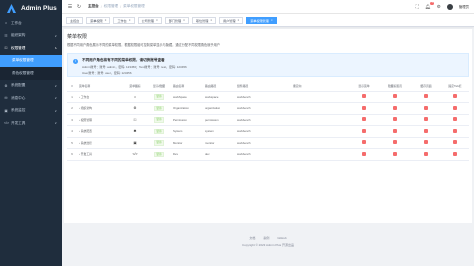  Describe the element at coordinates (75, 61) in the screenshot. I see `info-icon: i` at that location.